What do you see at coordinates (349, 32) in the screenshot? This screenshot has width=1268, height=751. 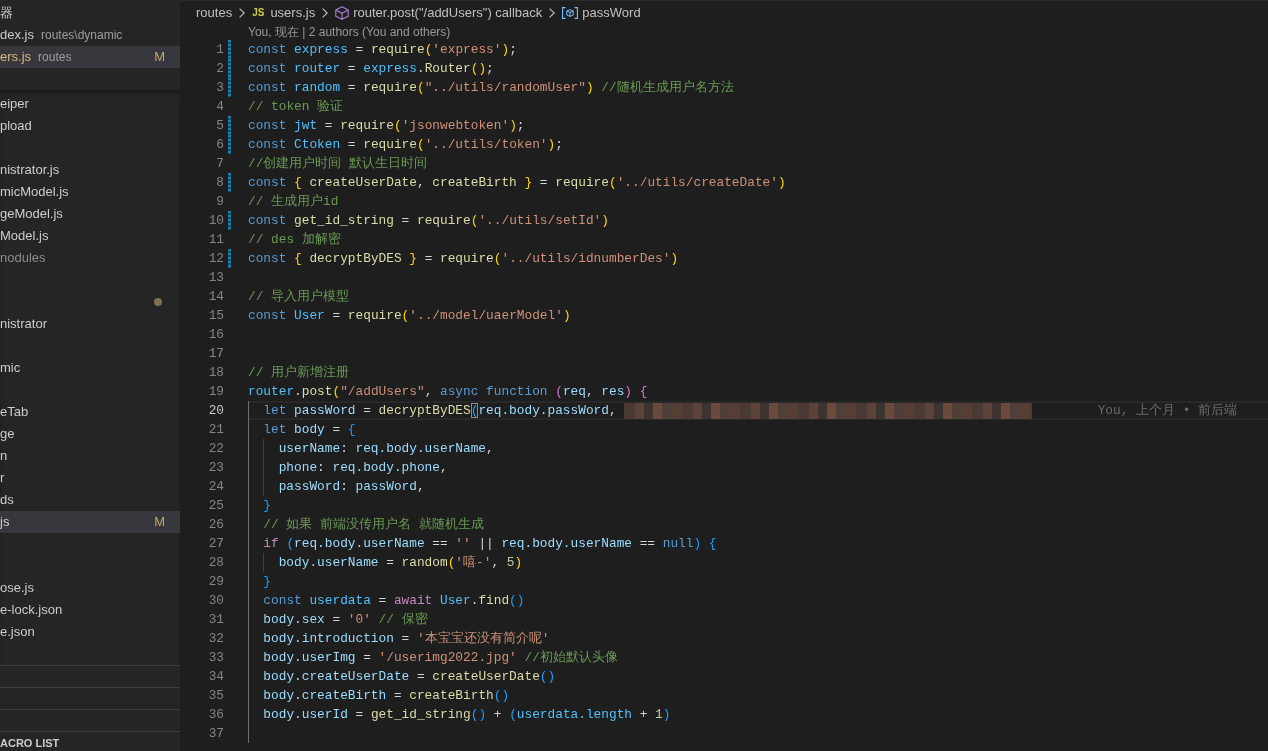 I see `blame-summary: You, 现在 | 2 authors (You and others)` at bounding box center [349, 32].